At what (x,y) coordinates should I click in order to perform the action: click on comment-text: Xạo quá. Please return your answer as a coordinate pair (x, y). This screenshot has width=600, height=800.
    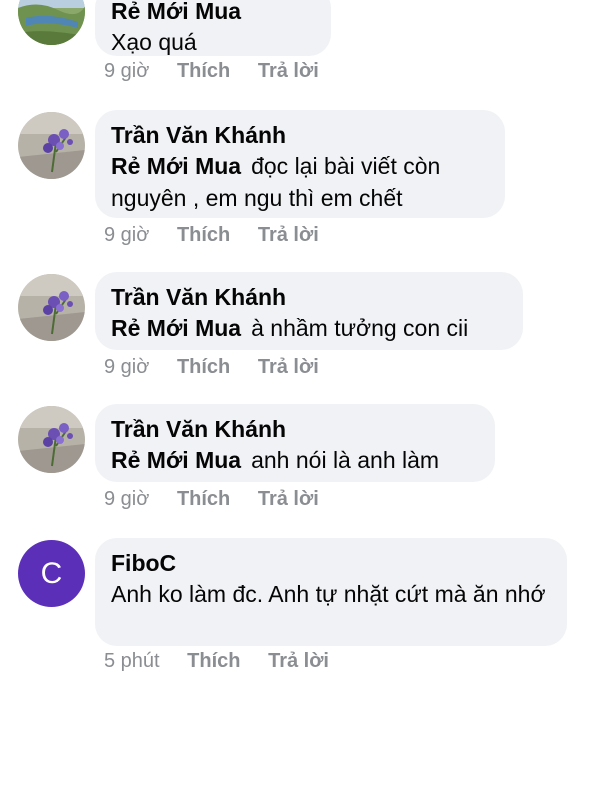
    Looking at the image, I should click on (154, 42).